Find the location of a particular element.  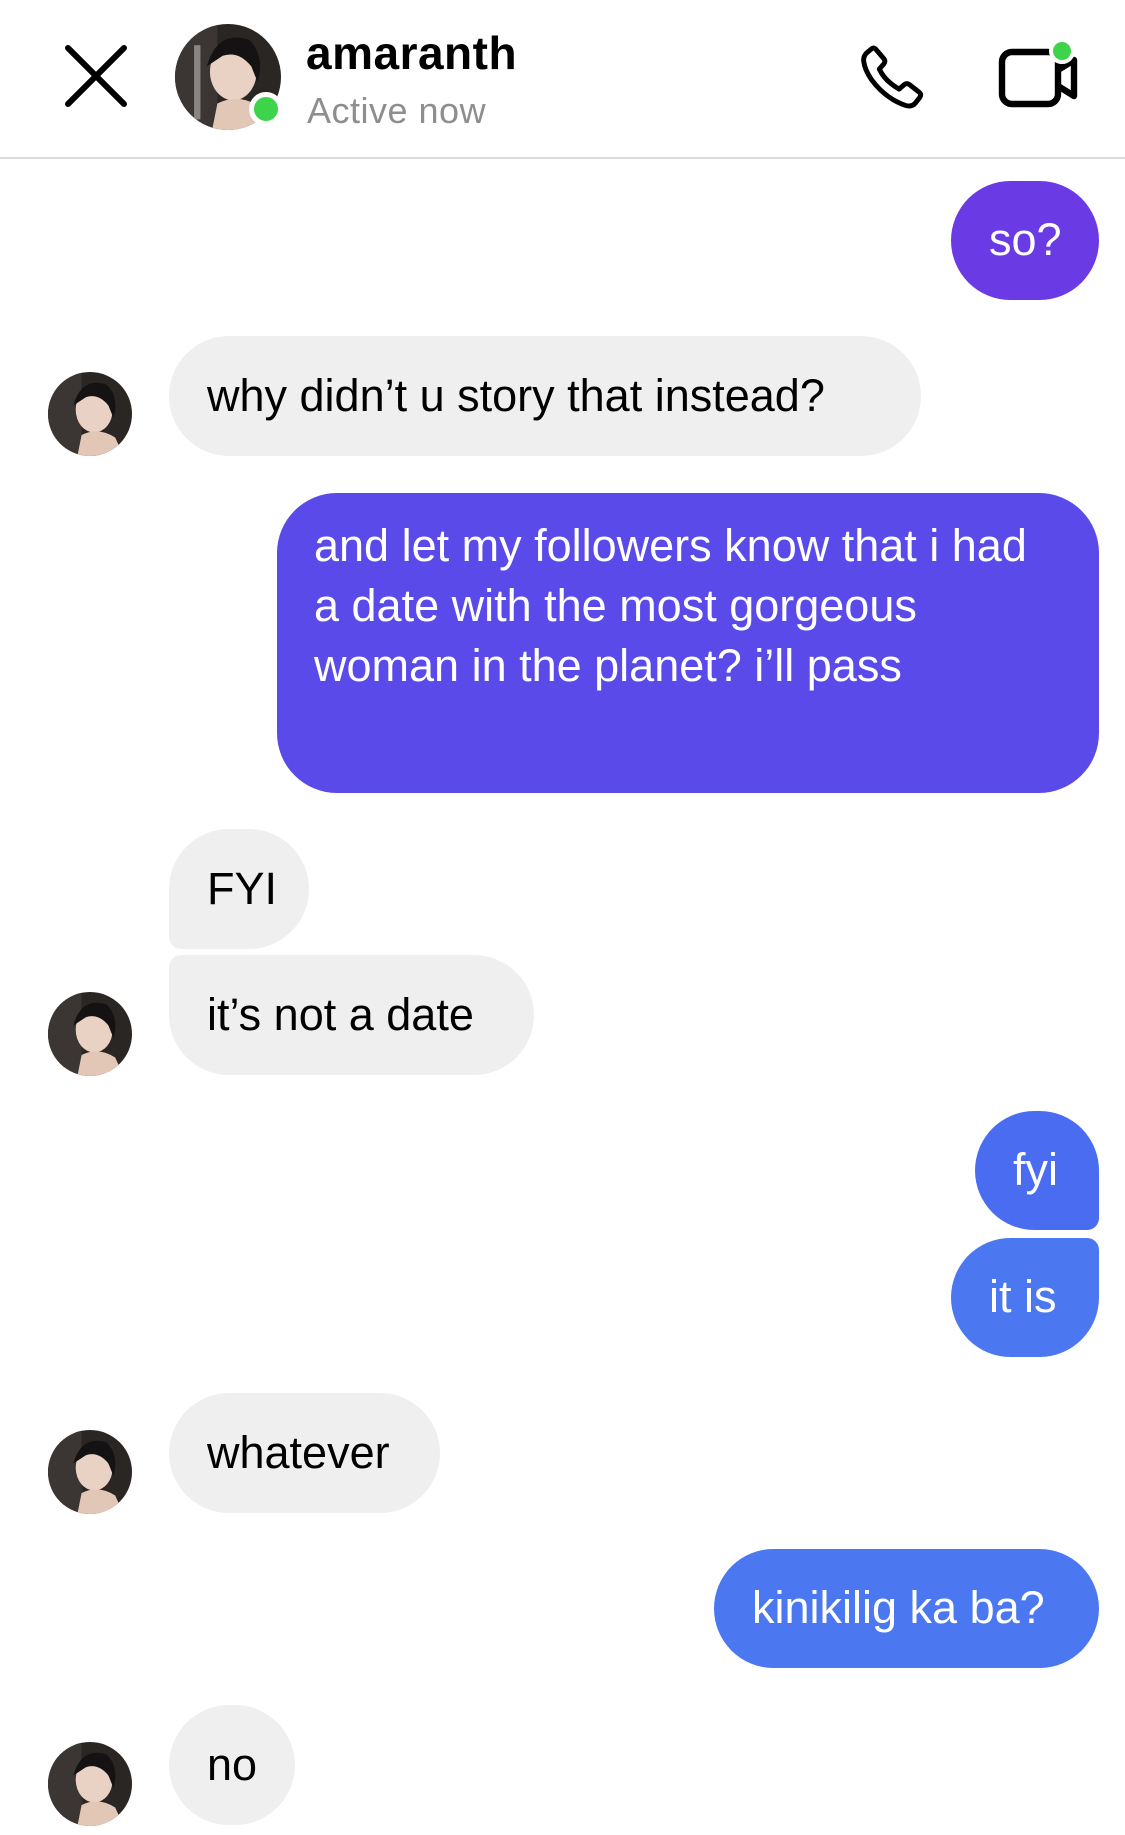

outgoing-message: so? is located at coordinates (1025, 240).